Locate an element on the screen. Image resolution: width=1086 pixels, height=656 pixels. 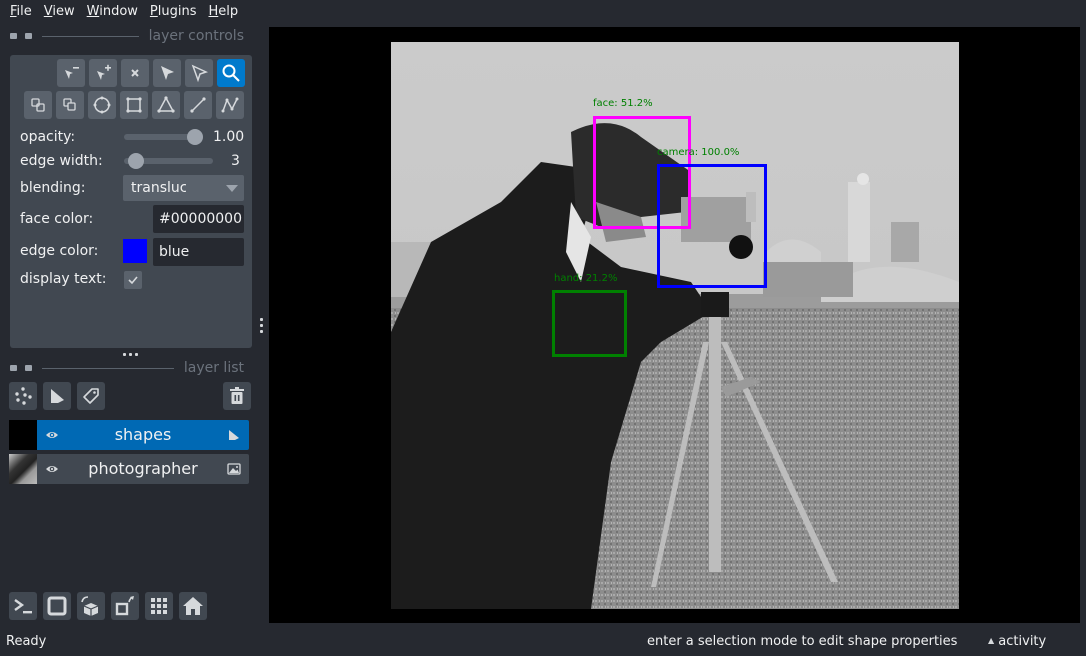
console-icon is located at coordinates (23, 606).